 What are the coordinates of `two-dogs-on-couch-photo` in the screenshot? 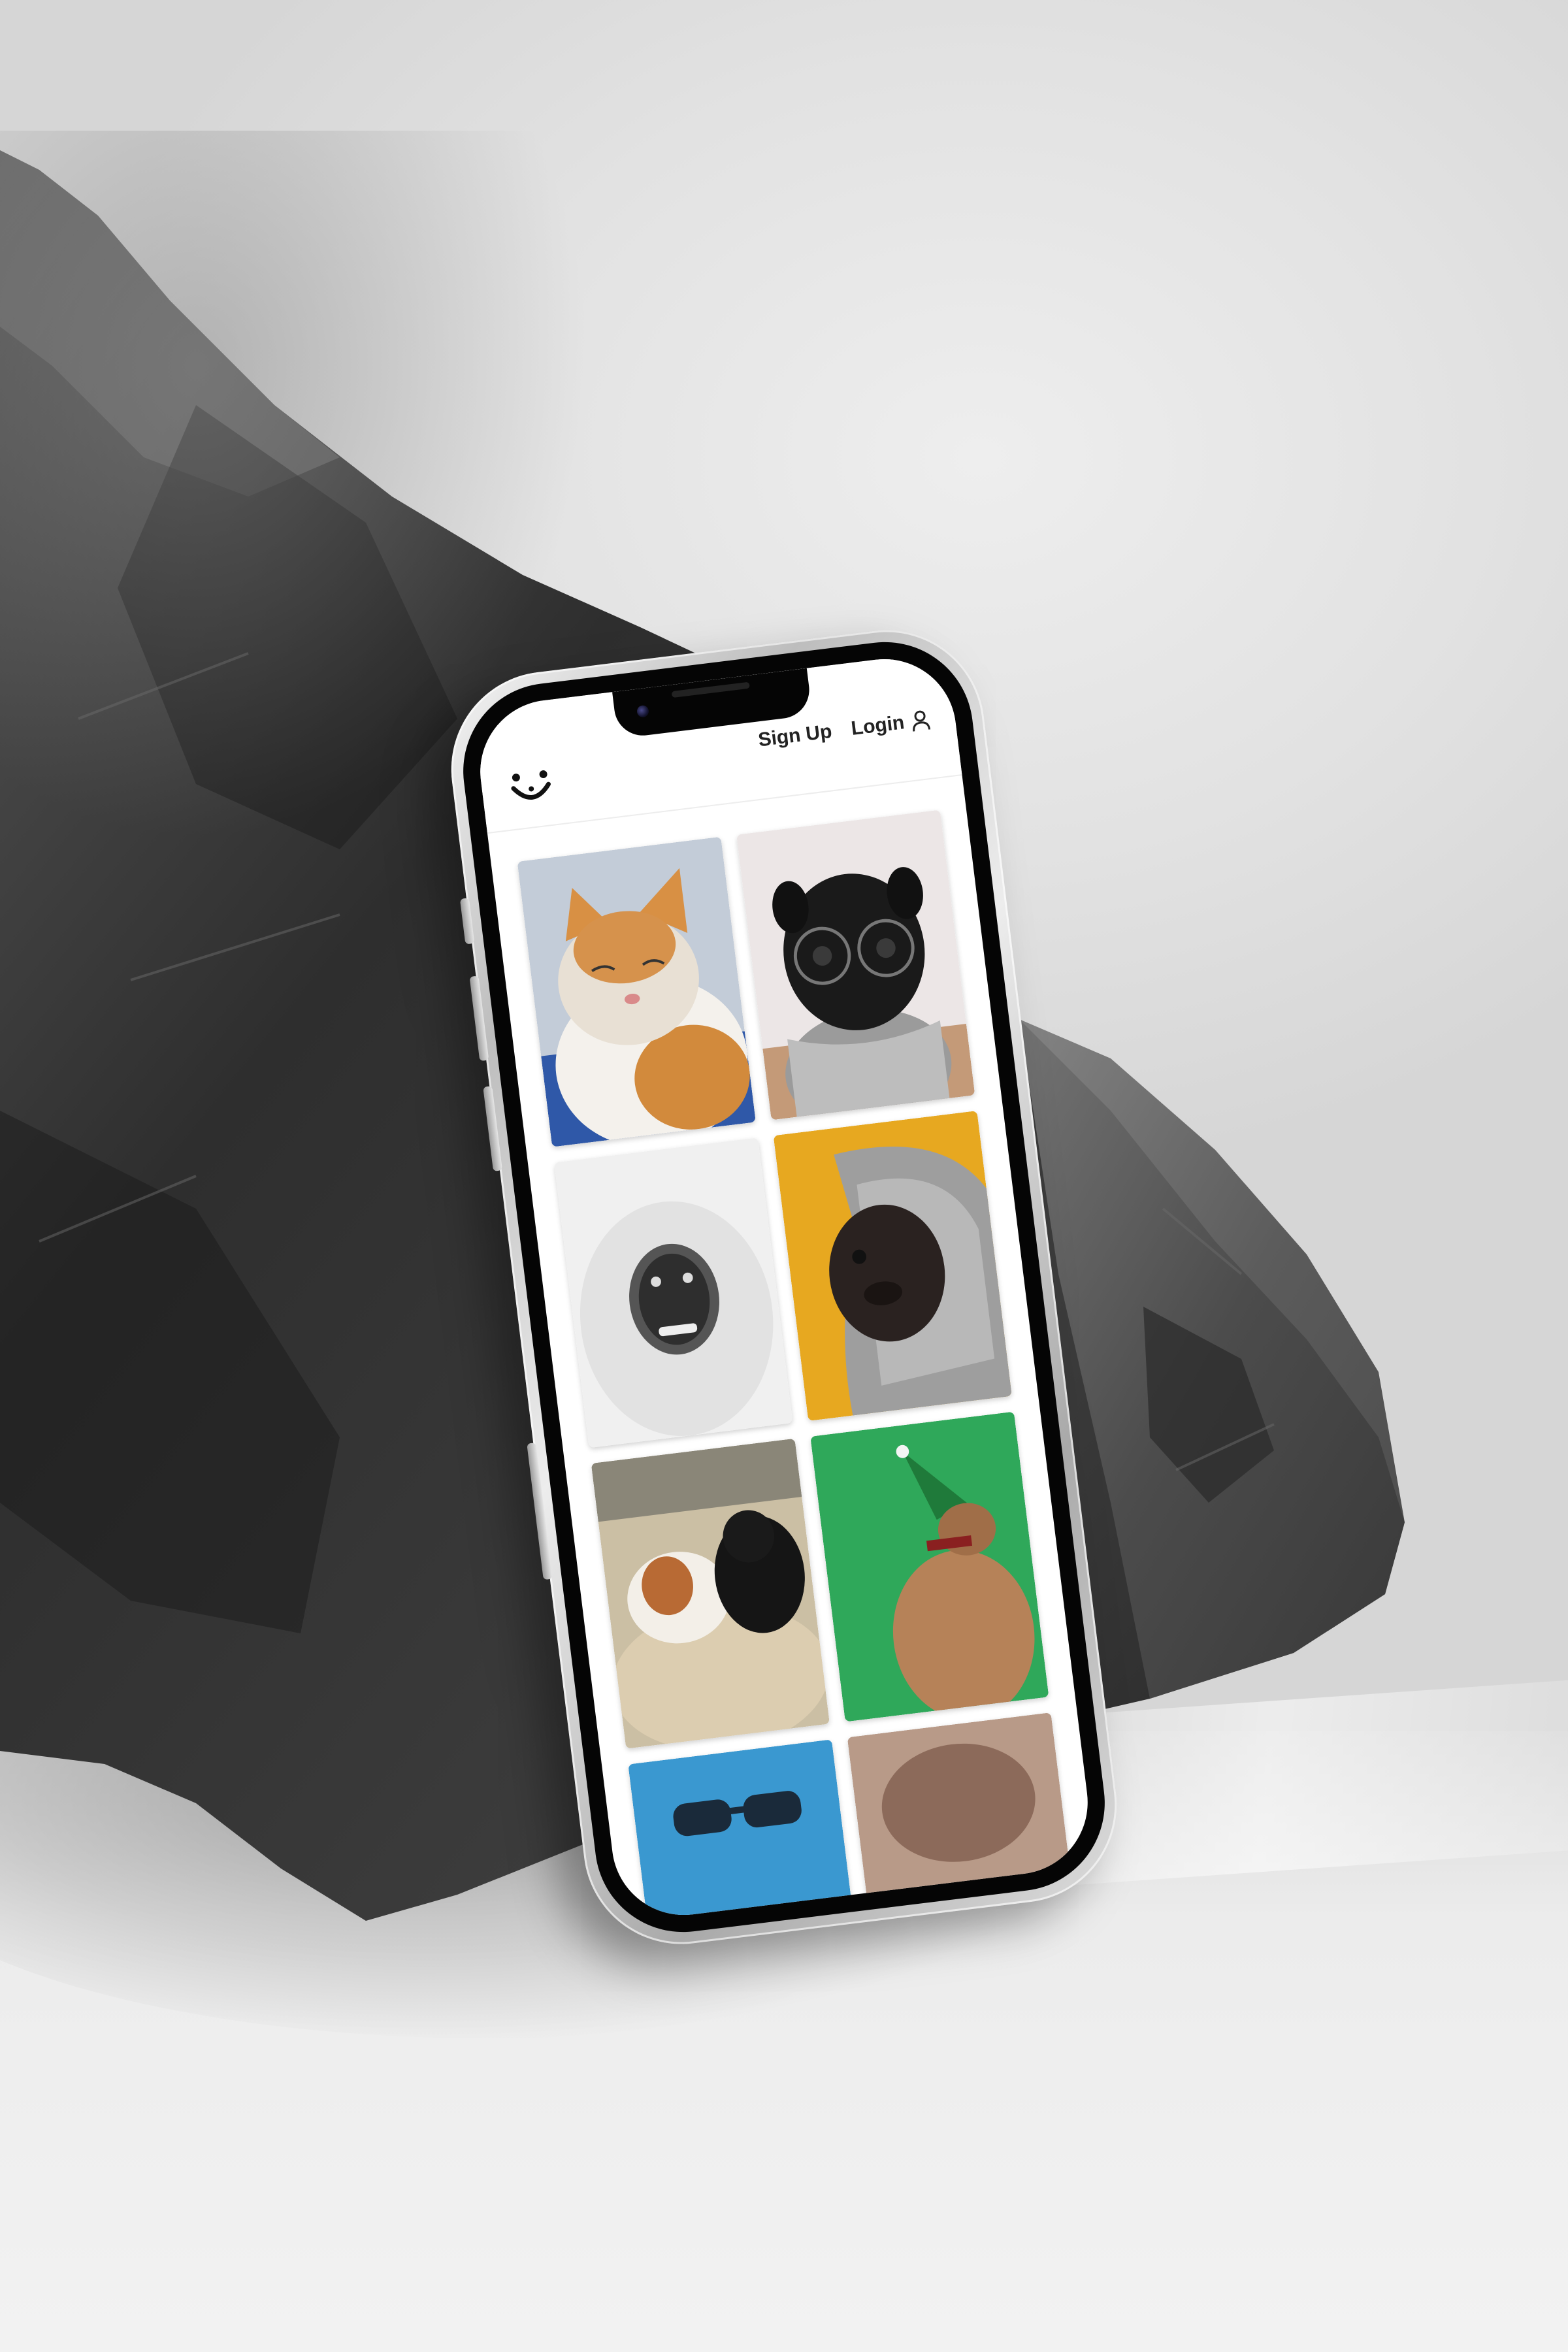 It's located at (710, 1593).